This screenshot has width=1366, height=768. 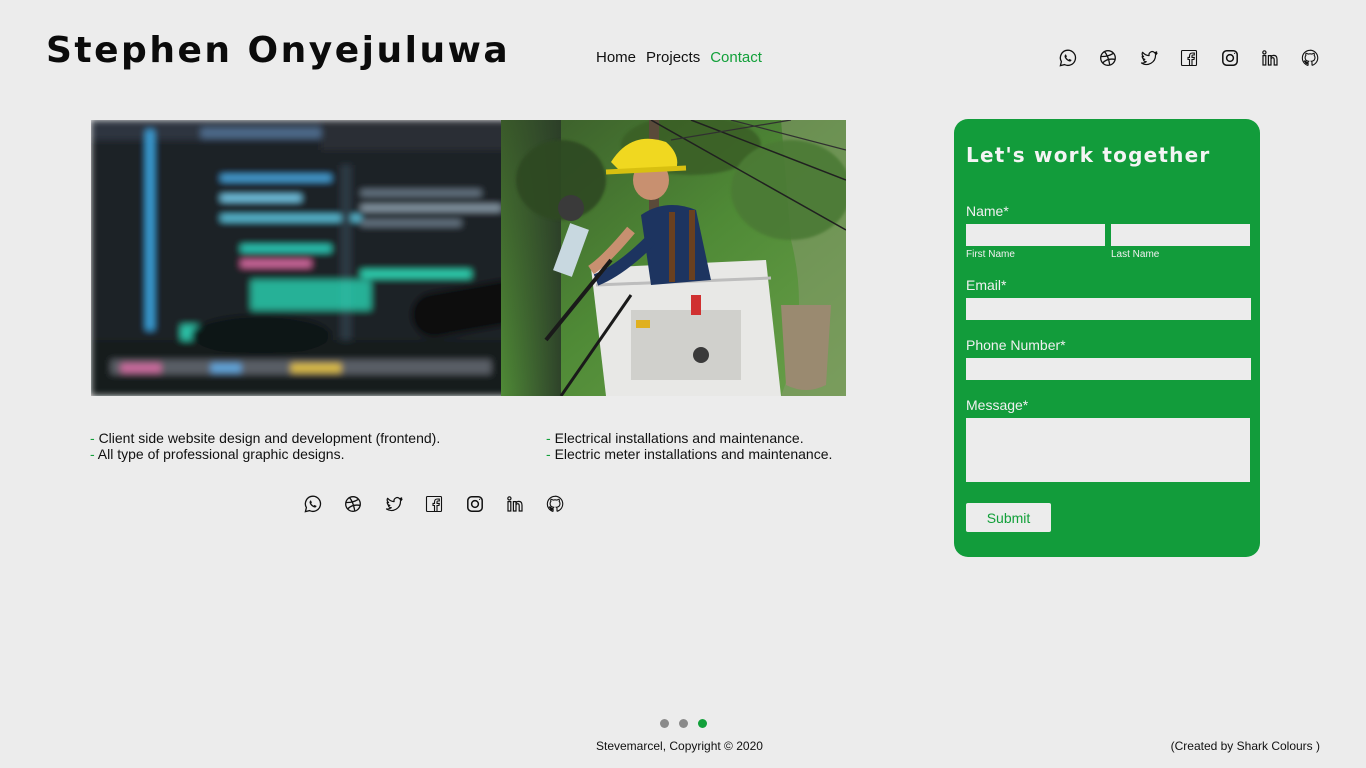 I want to click on carousel-dot-active, so click(x=702, y=723).